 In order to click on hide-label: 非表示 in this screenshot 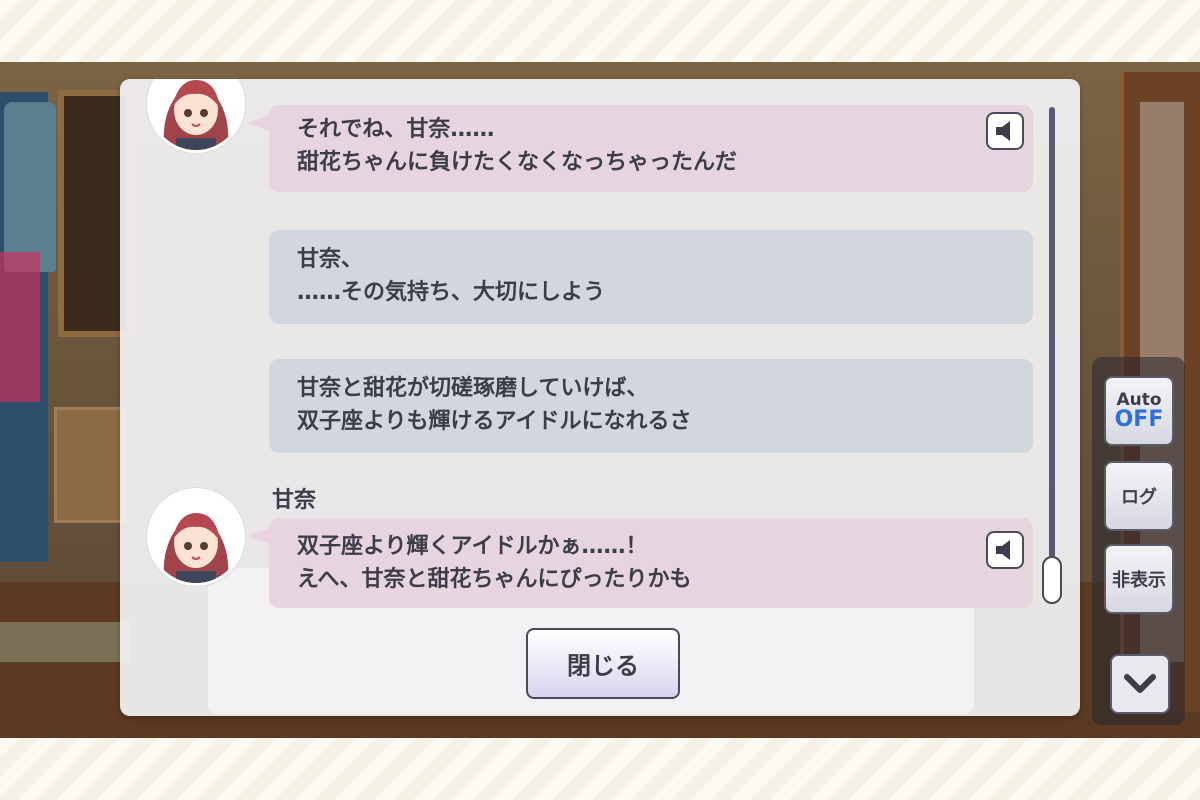, I will do `click(1139, 580)`.